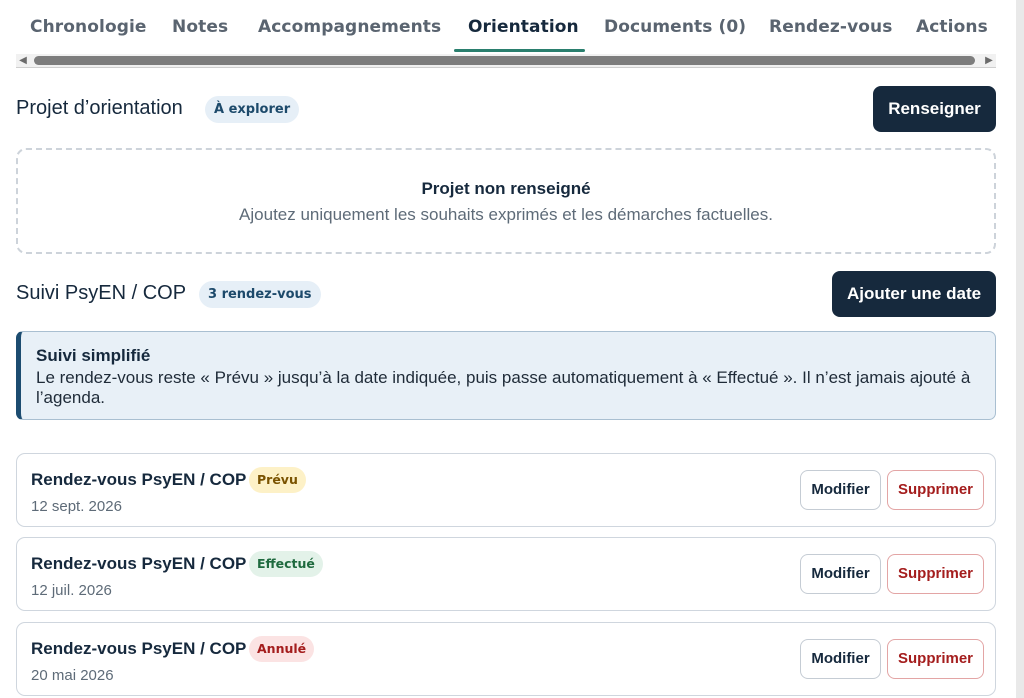 The image size is (1024, 698). What do you see at coordinates (952, 27) in the screenshot?
I see `tab-actions: Actions` at bounding box center [952, 27].